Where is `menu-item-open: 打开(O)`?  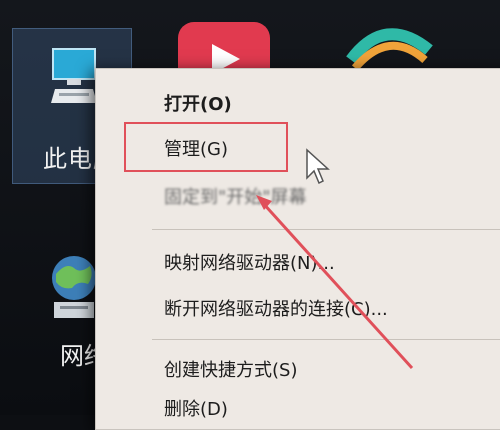
menu-item-open: 打开(O) is located at coordinates (298, 105).